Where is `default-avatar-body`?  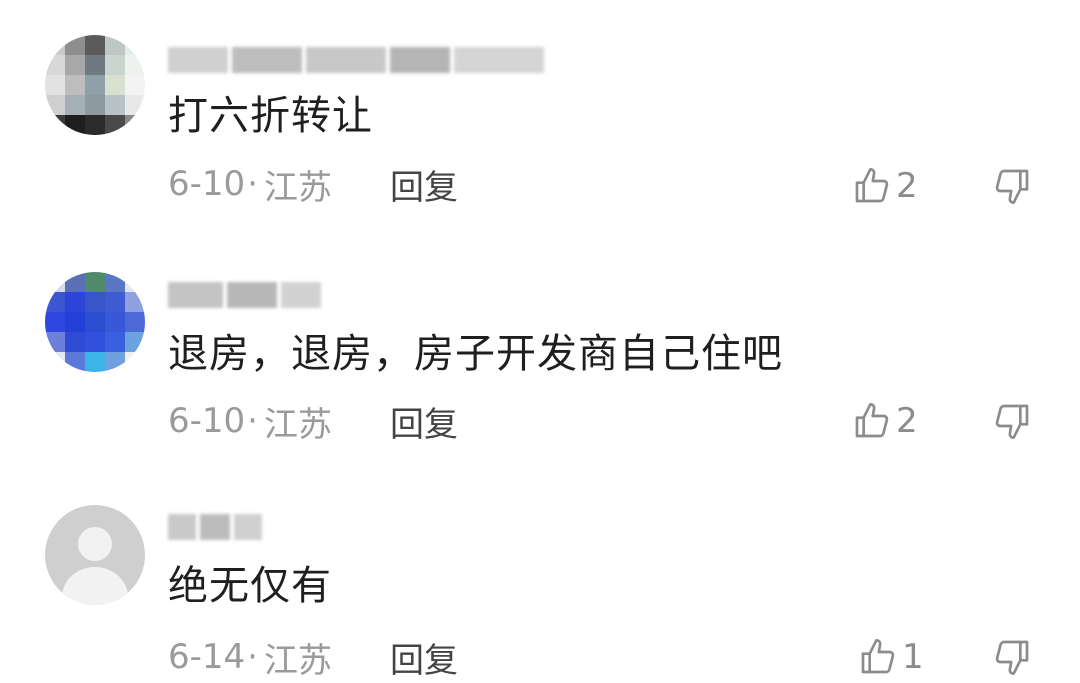 default-avatar-body is located at coordinates (95, 586).